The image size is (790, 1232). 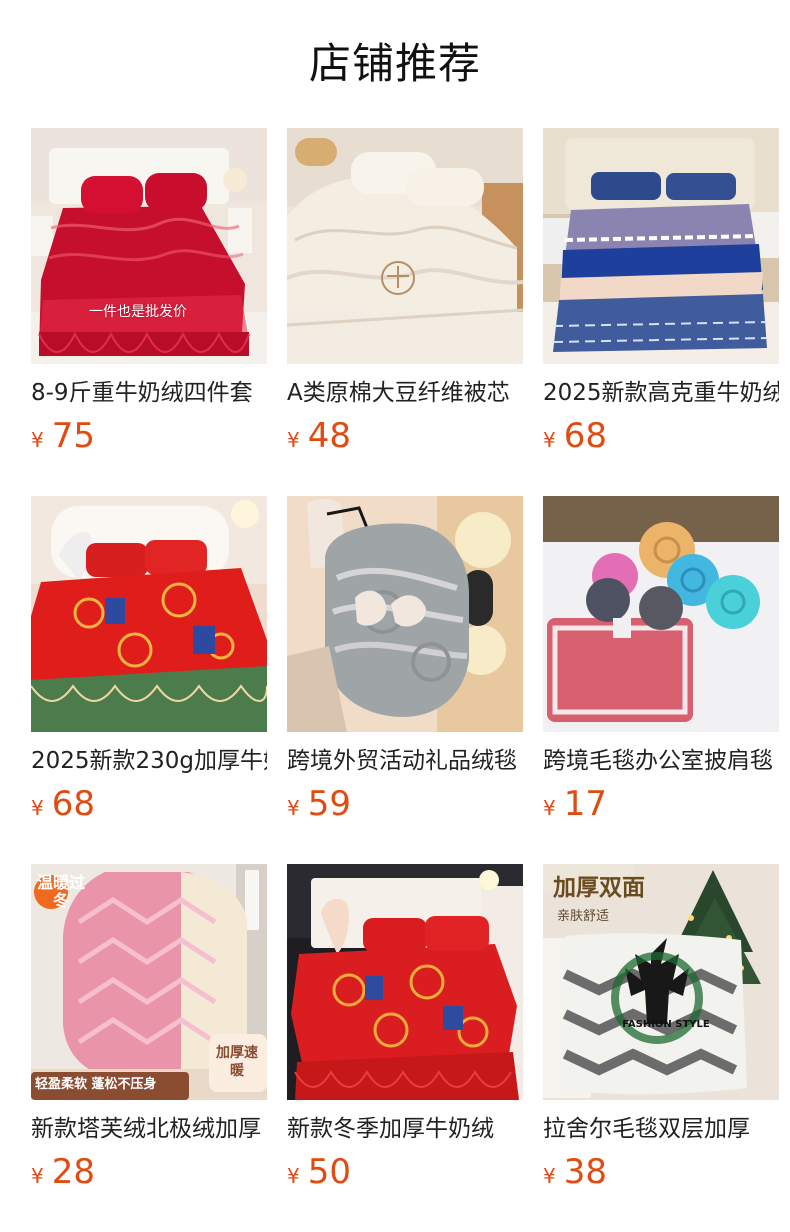 I want to click on product-image-9: 加厚双面 亲肤舒适 FASHION STYLE, so click(x=661, y=982).